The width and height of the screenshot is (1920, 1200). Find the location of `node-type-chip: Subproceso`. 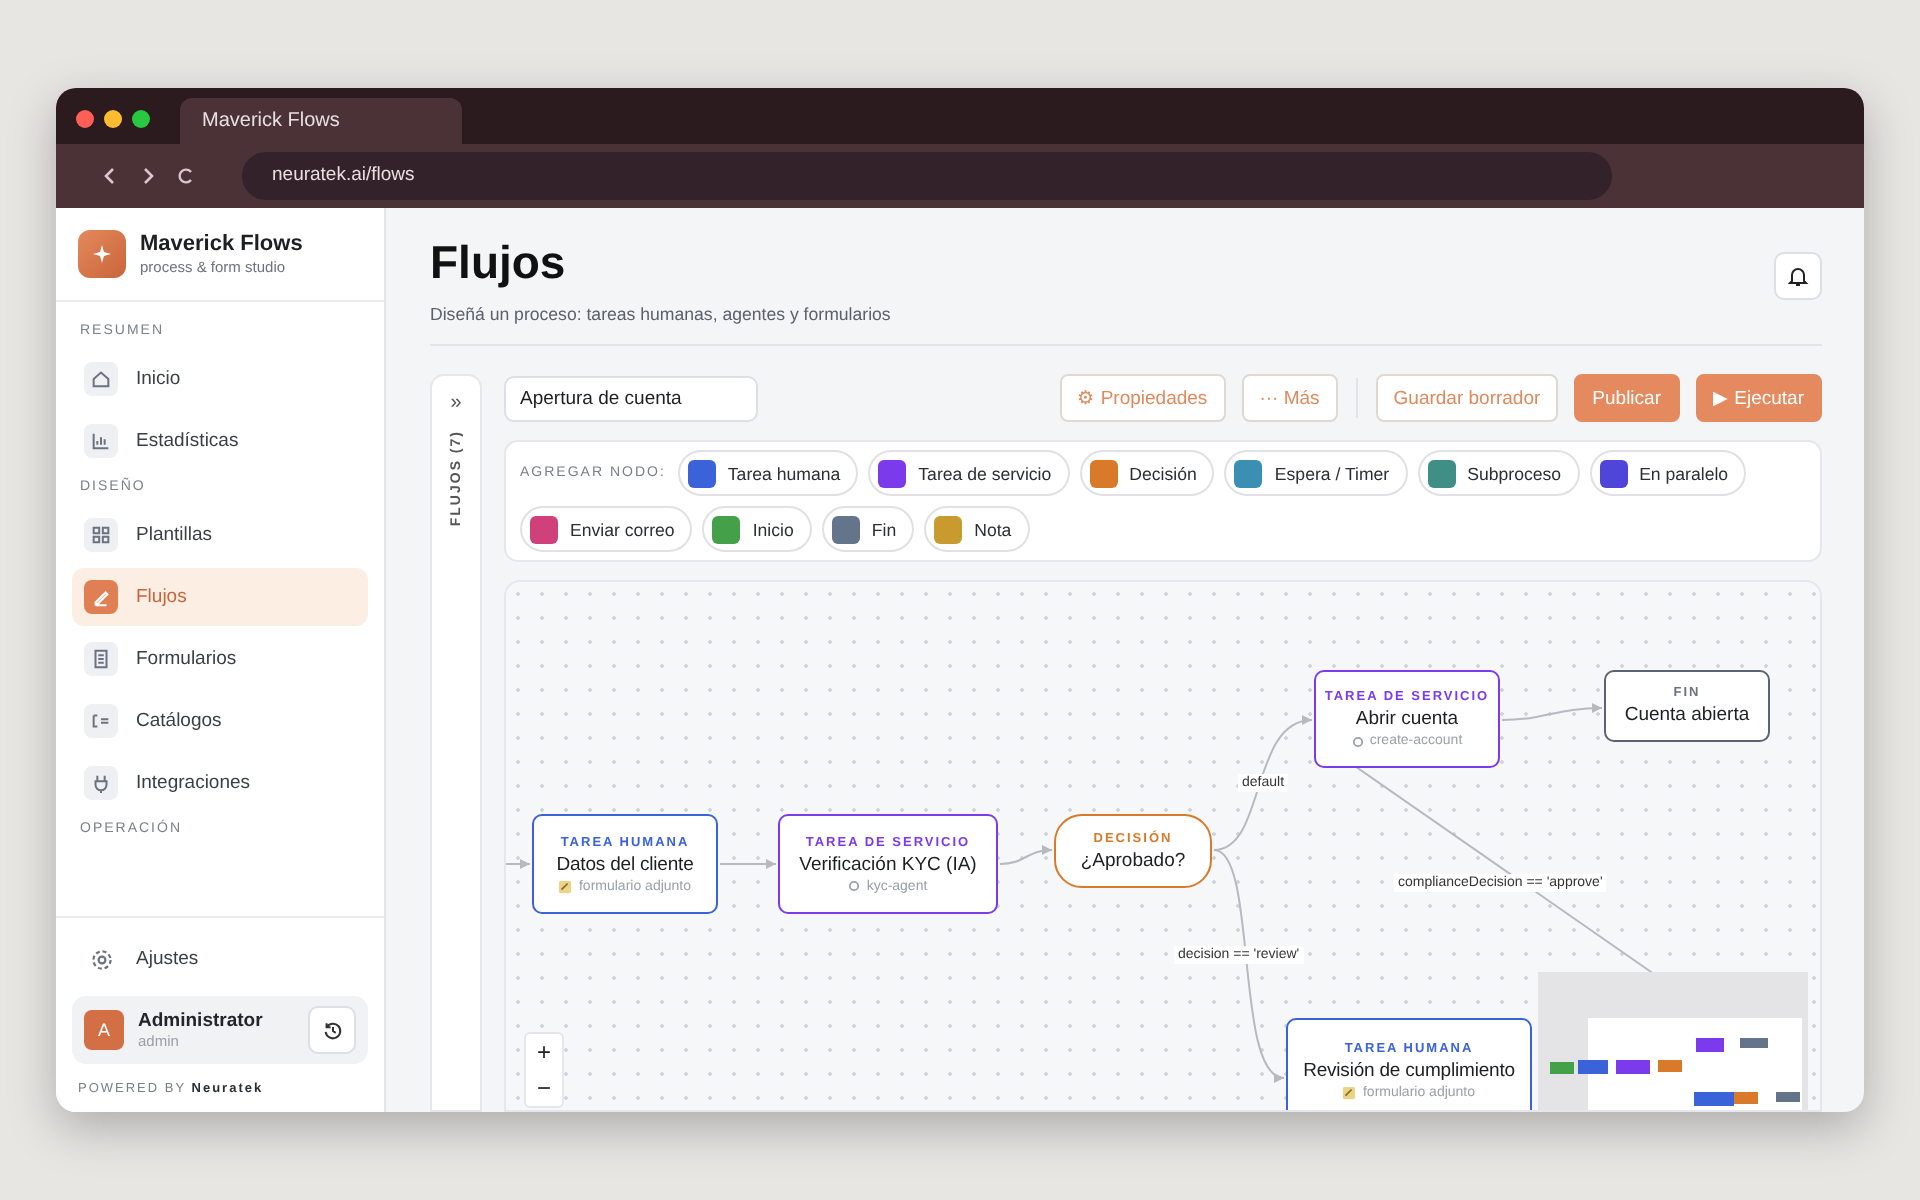

node-type-chip: Subproceso is located at coordinates (1498, 473).